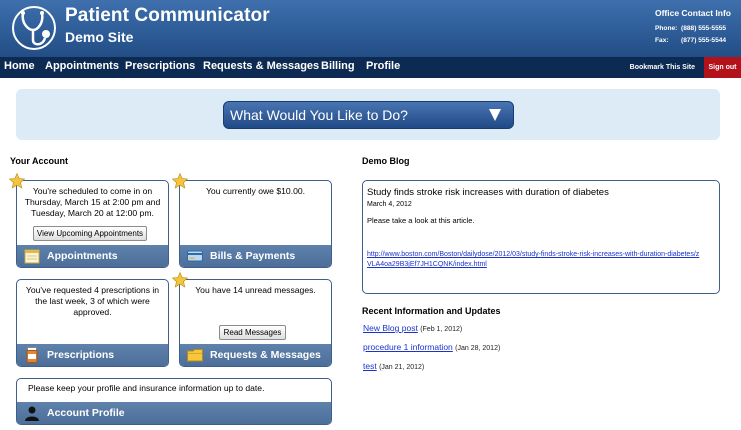 The height and width of the screenshot is (430, 741). I want to click on read-messages-button: Read Messages, so click(252, 332).